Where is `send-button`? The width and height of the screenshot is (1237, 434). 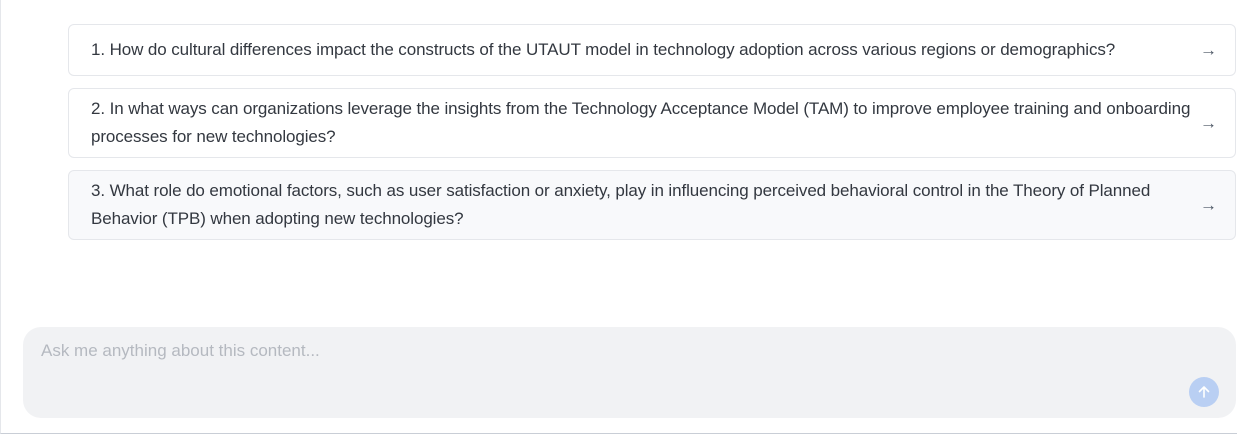
send-button is located at coordinates (1204, 392).